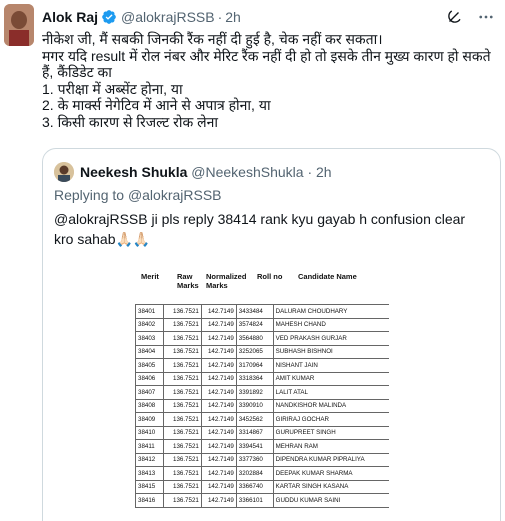  Describe the element at coordinates (149, 405) in the screenshot. I see `cell-merit: 38408` at that location.